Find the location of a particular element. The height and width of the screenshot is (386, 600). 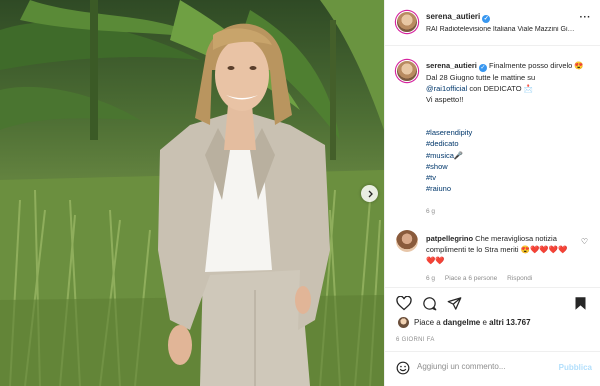

action-bar is located at coordinates (492, 302).